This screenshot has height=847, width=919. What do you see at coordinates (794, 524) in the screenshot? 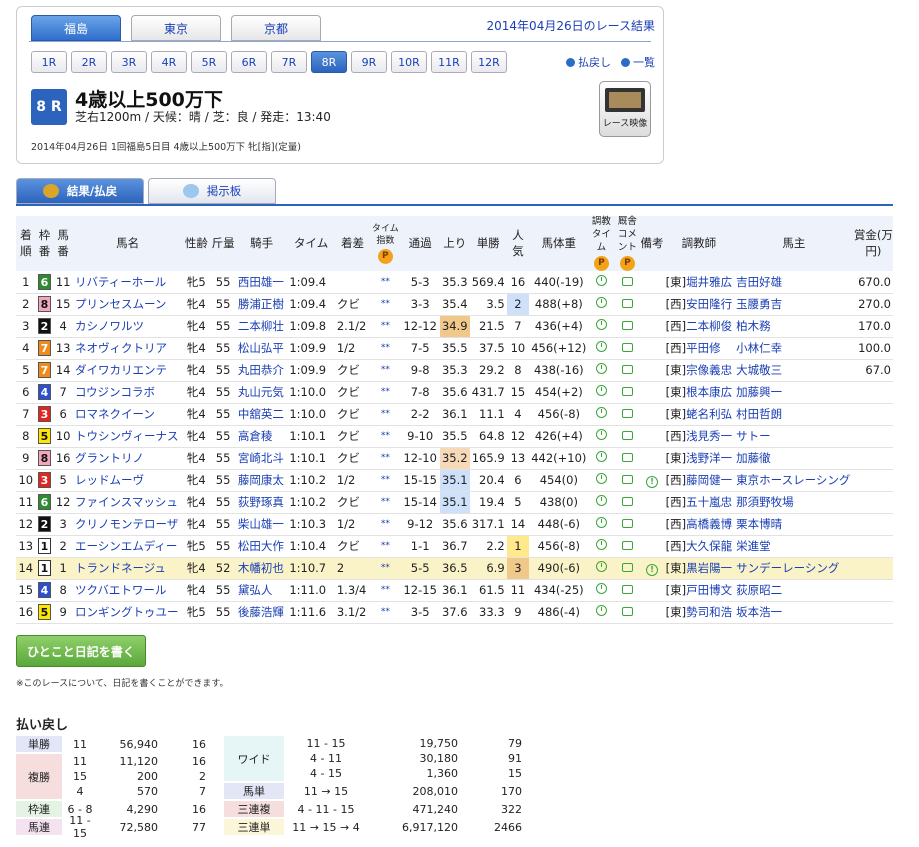
I see `owner-link: 栗本博晴` at bounding box center [794, 524].